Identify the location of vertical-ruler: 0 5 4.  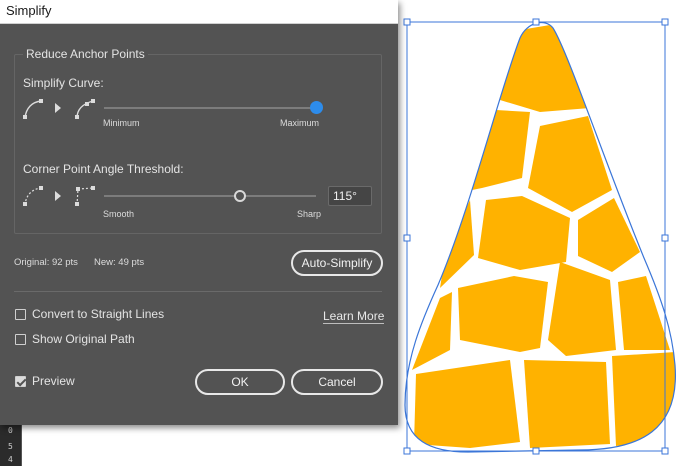
(11, 444).